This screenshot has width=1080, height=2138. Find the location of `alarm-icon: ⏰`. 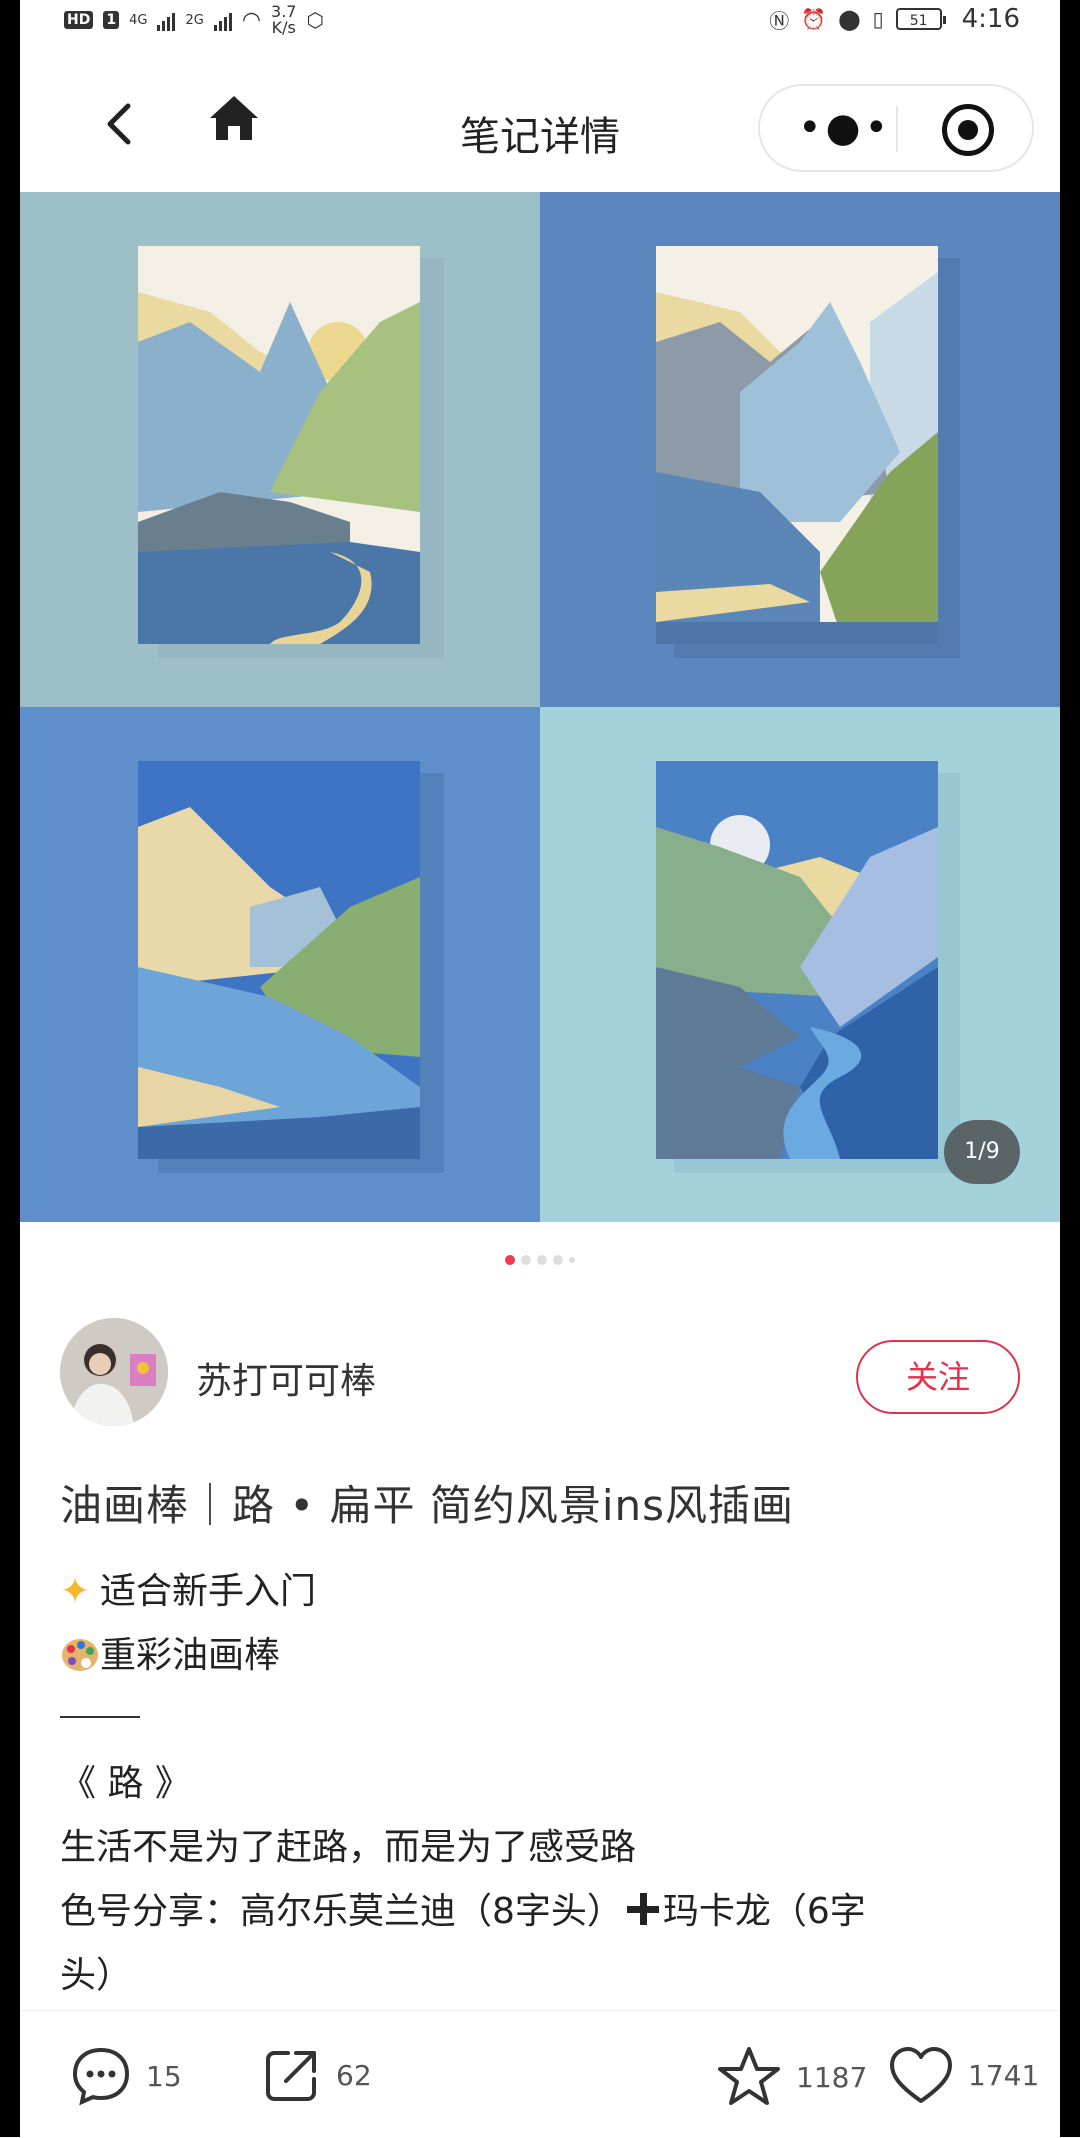

alarm-icon: ⏰ is located at coordinates (814, 19).